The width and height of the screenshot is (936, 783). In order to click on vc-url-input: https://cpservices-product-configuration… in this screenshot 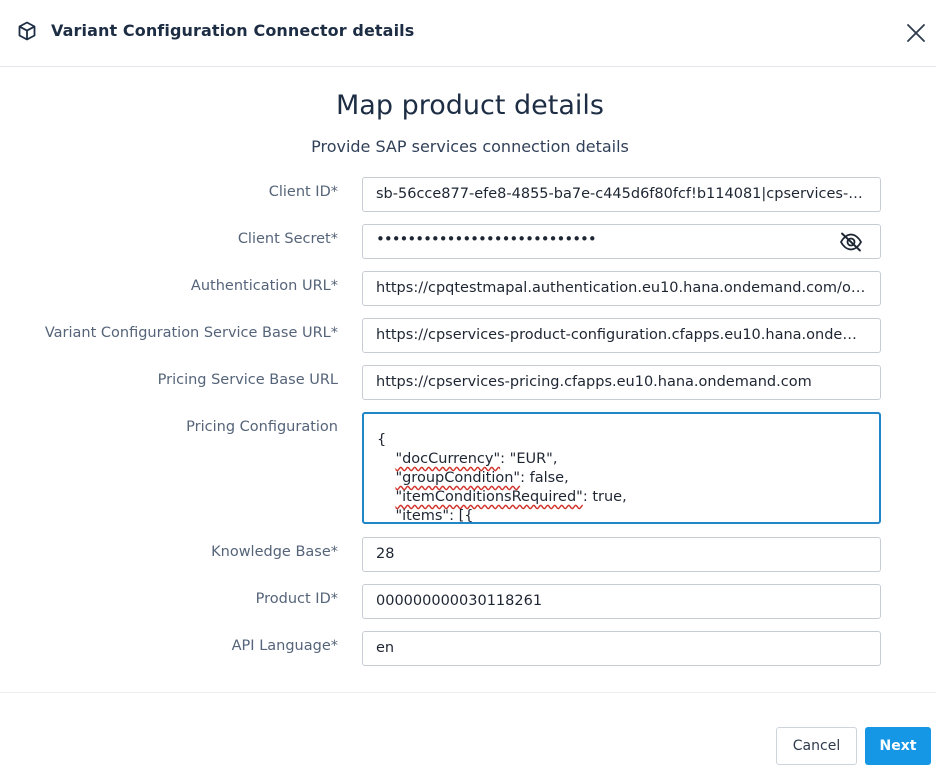, I will do `click(621, 335)`.